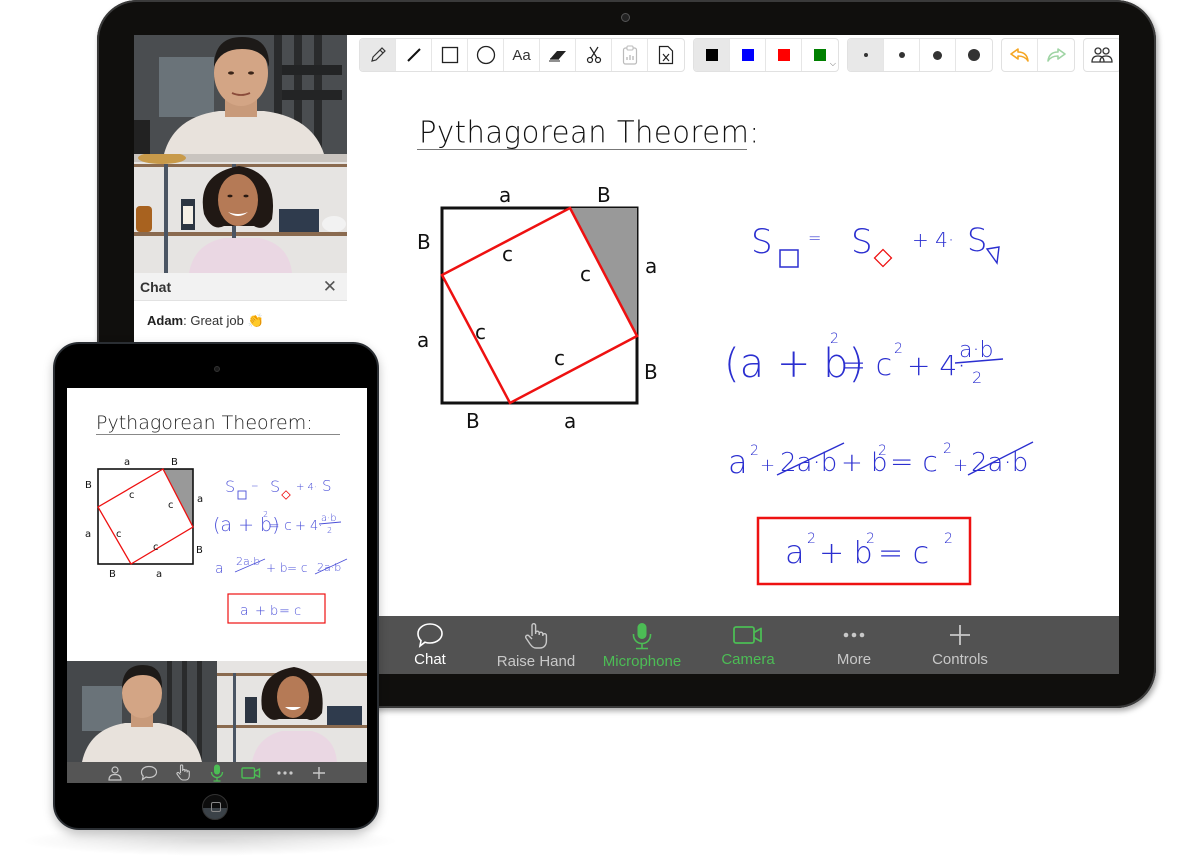 This screenshot has height=867, width=1196. I want to click on t-square-symbol, so click(242, 495).